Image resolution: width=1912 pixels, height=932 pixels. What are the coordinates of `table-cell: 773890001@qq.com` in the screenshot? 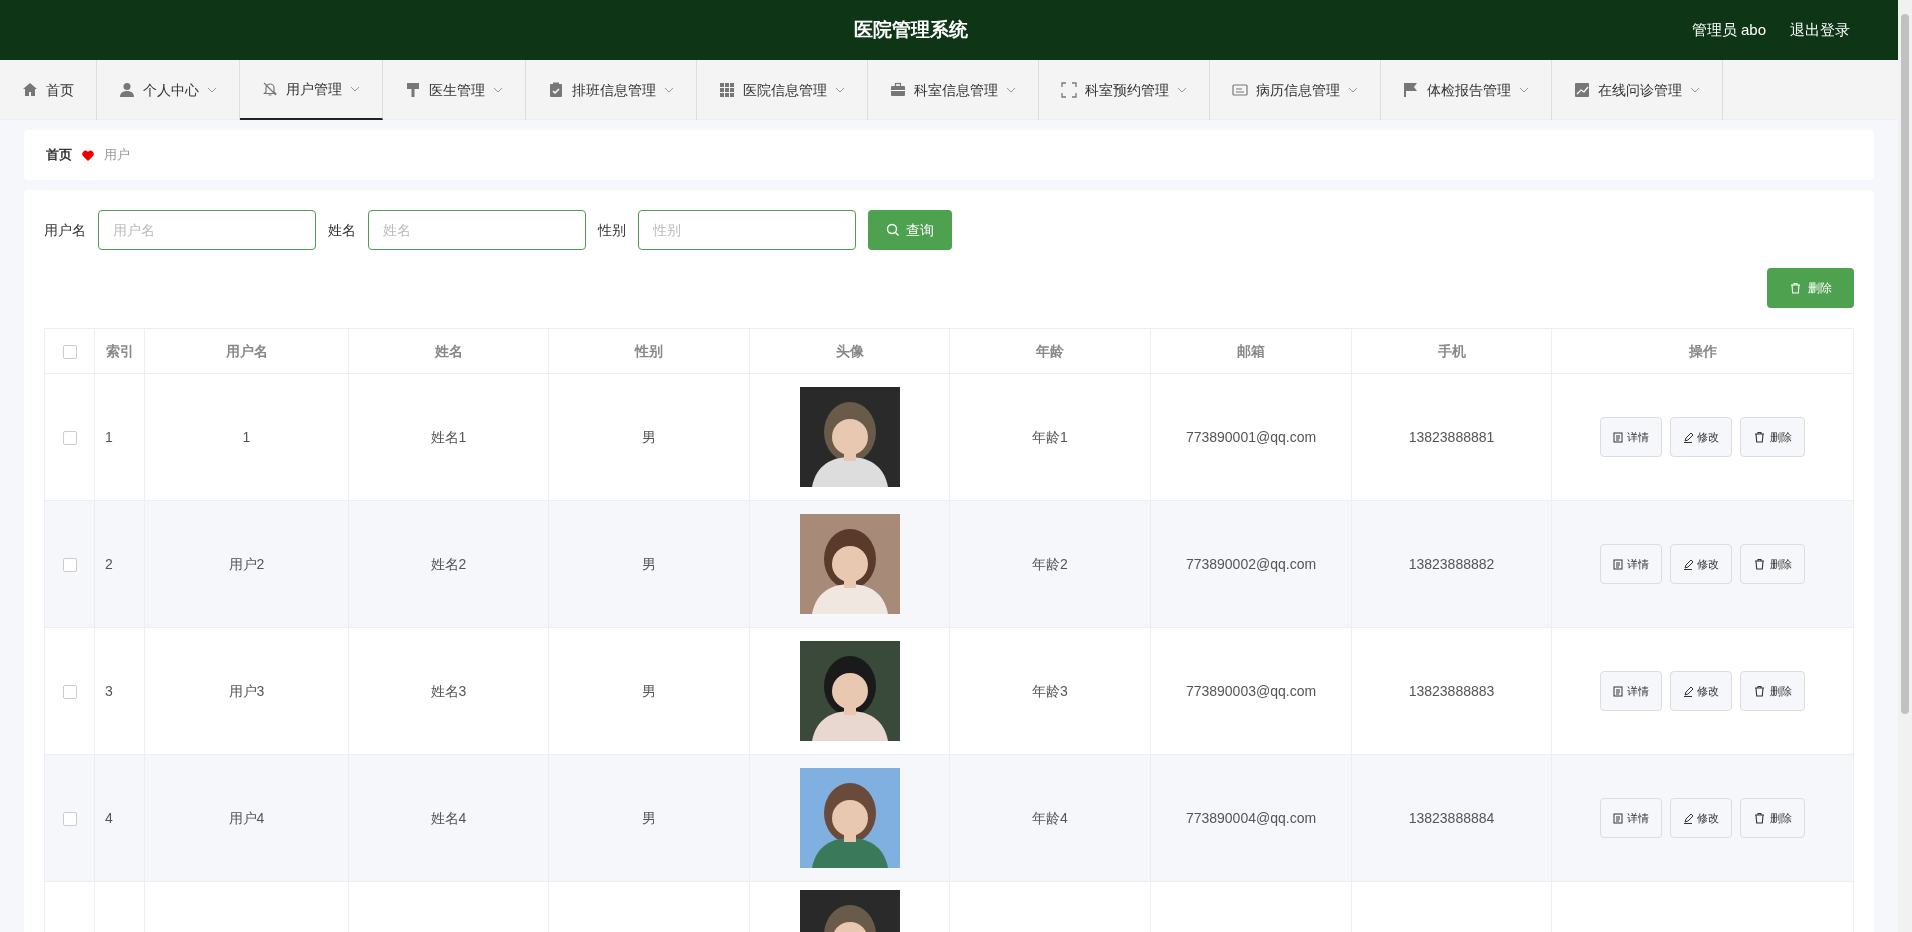 It's located at (1251, 436).